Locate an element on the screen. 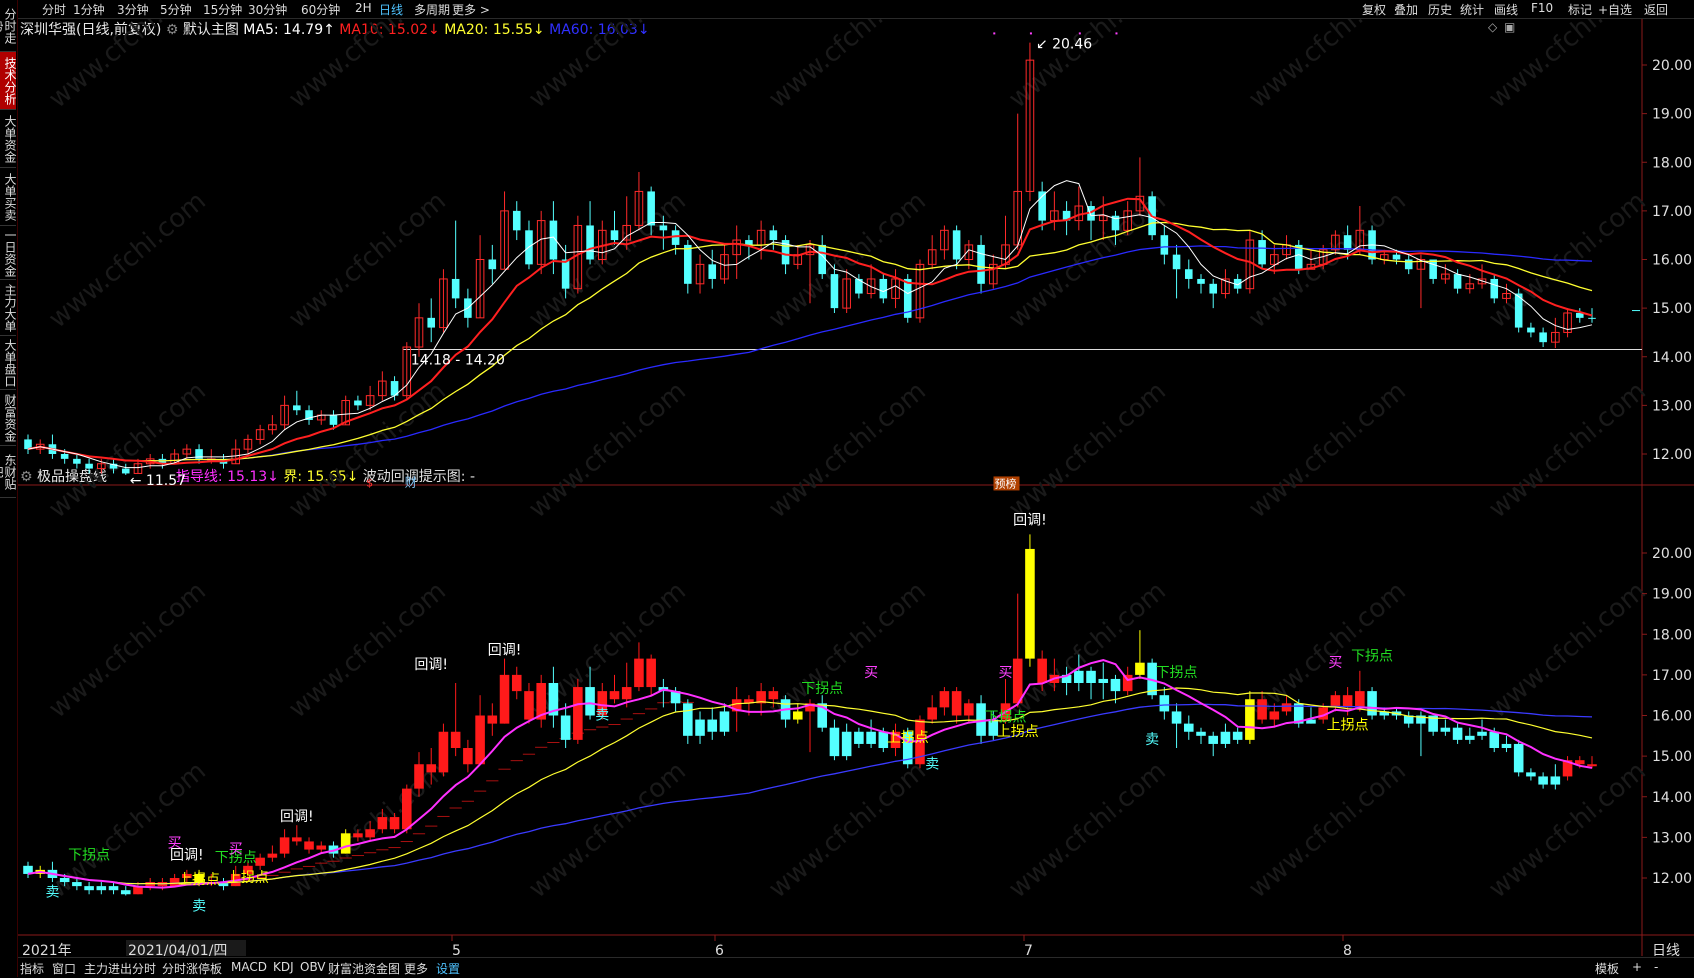 Image resolution: width=1694 pixels, height=978 pixels. month-label: 5 is located at coordinates (456, 949).